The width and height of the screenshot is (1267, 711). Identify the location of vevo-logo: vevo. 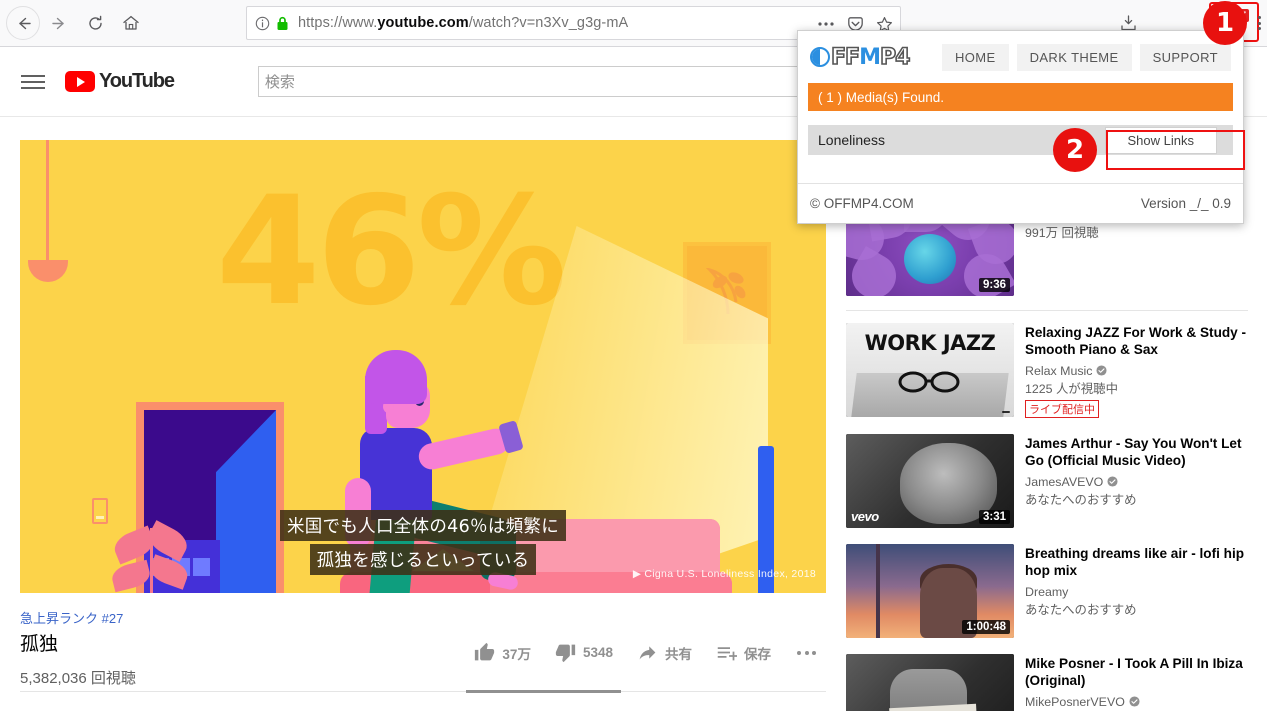
(865, 516).